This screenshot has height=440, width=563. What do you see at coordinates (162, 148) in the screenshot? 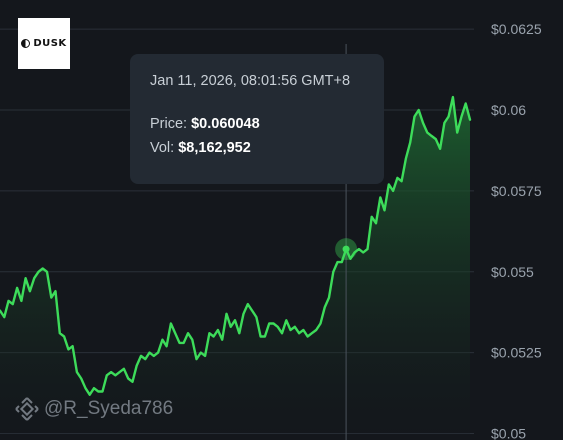
I see `tooltip-vol-label: Vol:` at bounding box center [162, 148].